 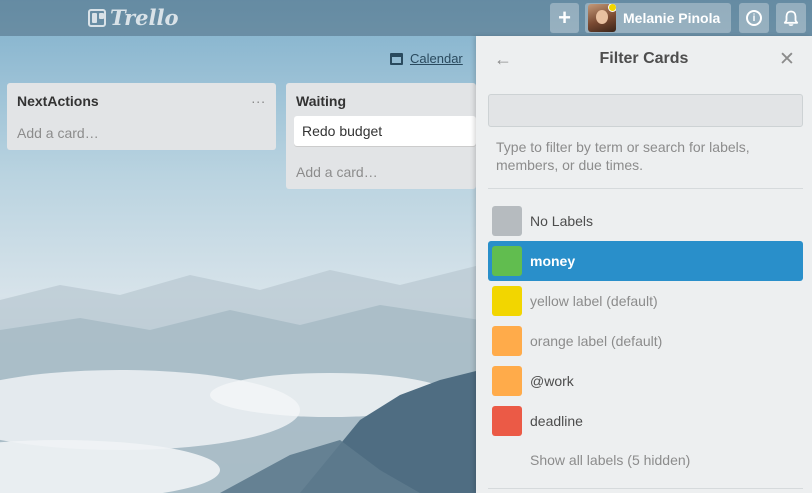 I want to click on panel-title: Filter Cards, so click(x=644, y=58).